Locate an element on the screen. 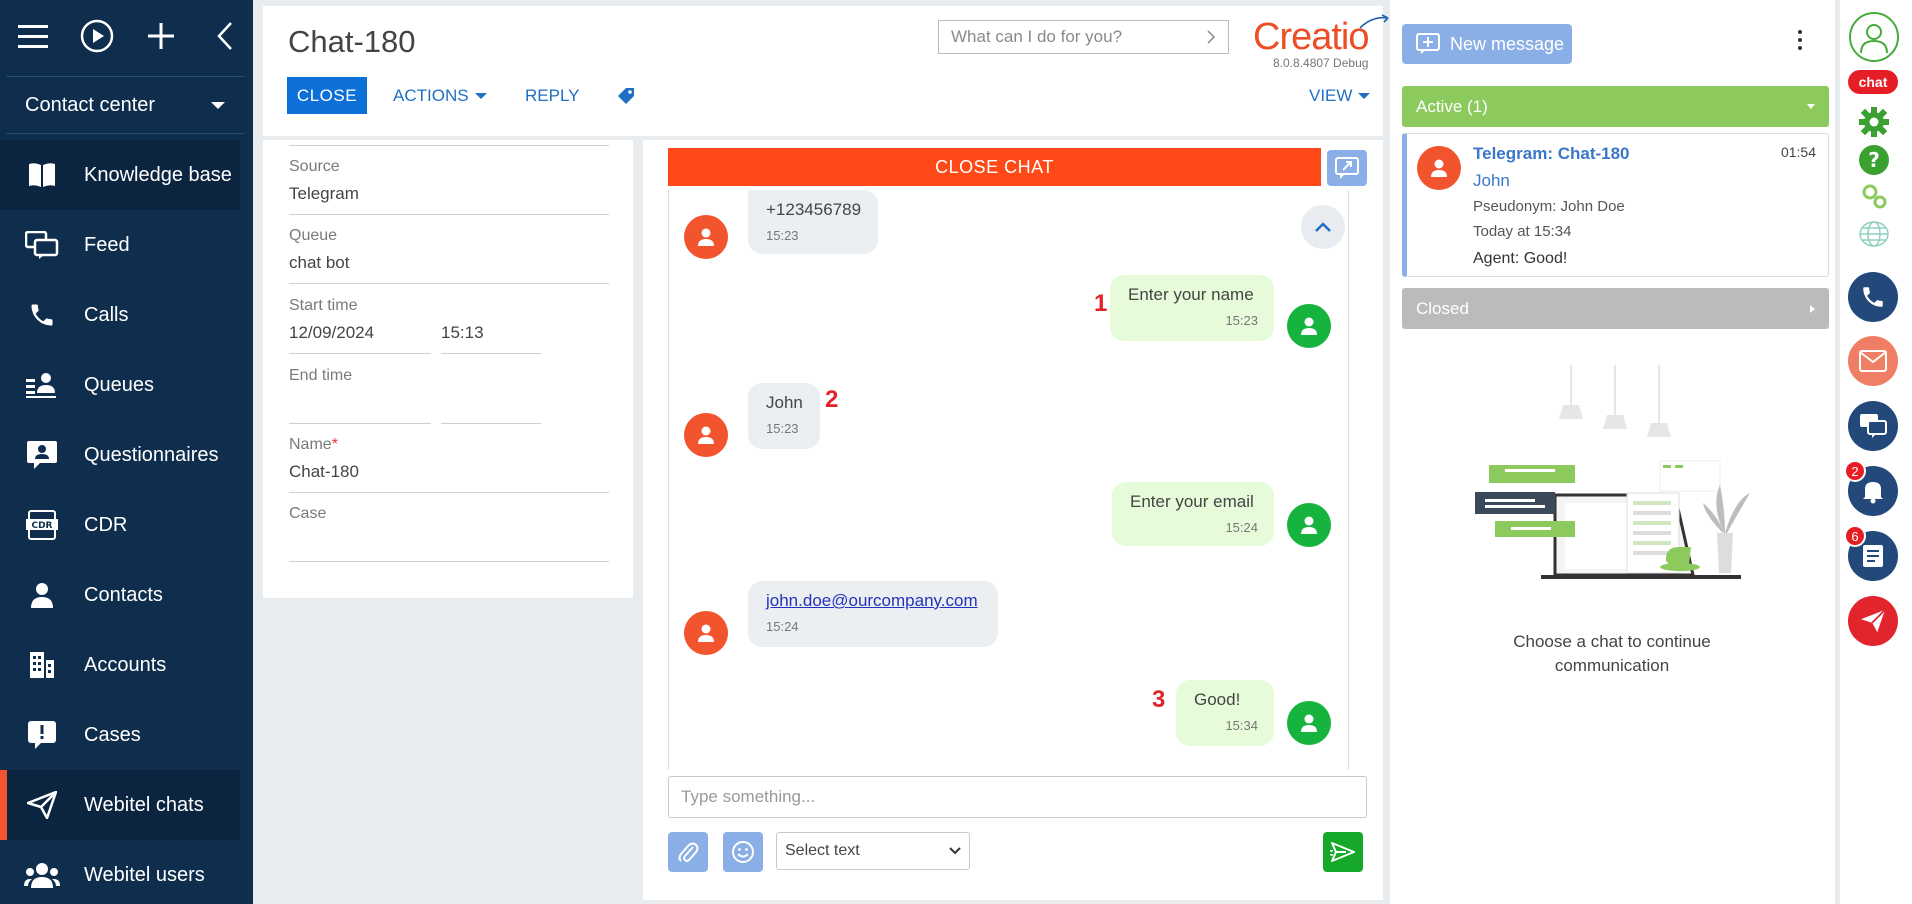 Image resolution: width=1912 pixels, height=904 pixels. name-value: Chat-180 is located at coordinates (449, 477).